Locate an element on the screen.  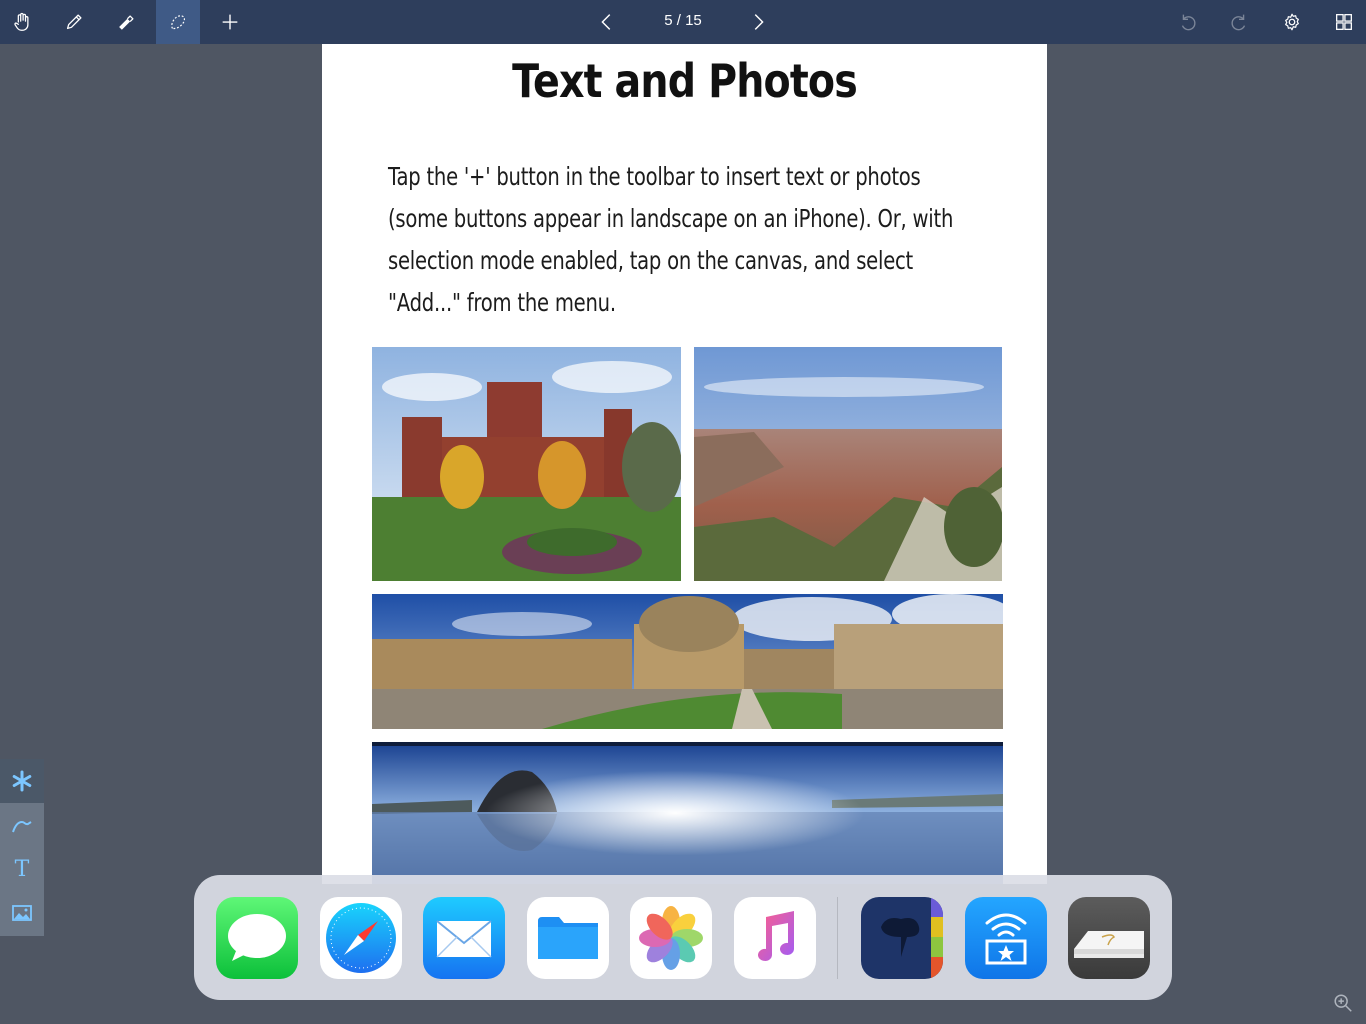
page-indicator: 5 / 15 is located at coordinates (683, 20).